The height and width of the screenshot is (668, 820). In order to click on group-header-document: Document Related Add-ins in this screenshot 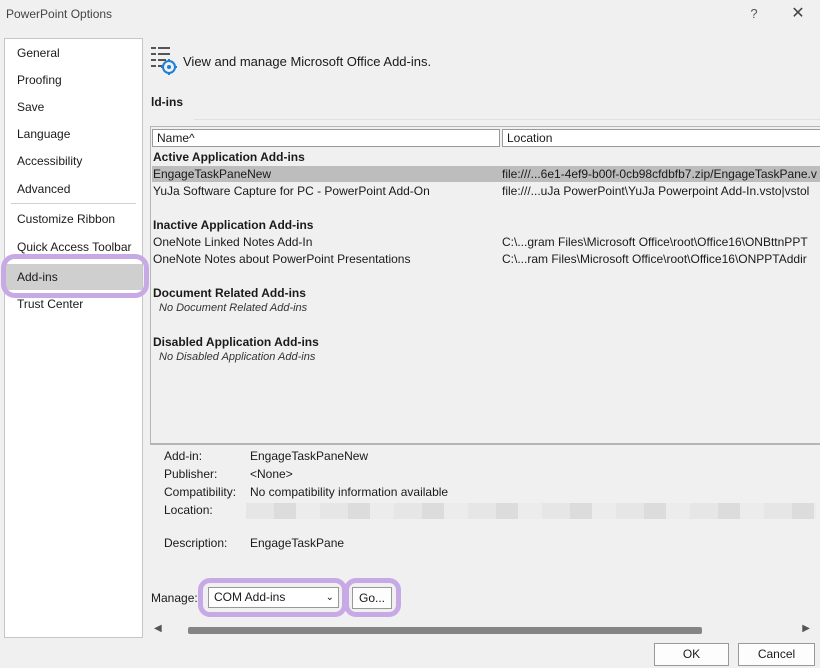, I will do `click(229, 293)`.